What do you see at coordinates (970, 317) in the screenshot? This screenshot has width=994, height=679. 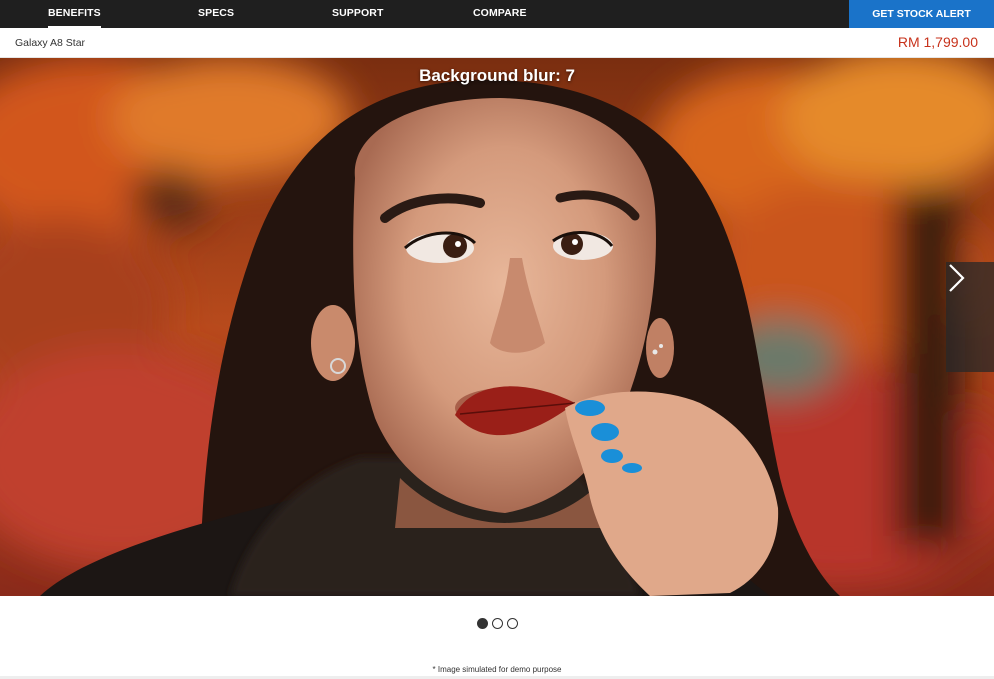 I see `next-slide-button` at bounding box center [970, 317].